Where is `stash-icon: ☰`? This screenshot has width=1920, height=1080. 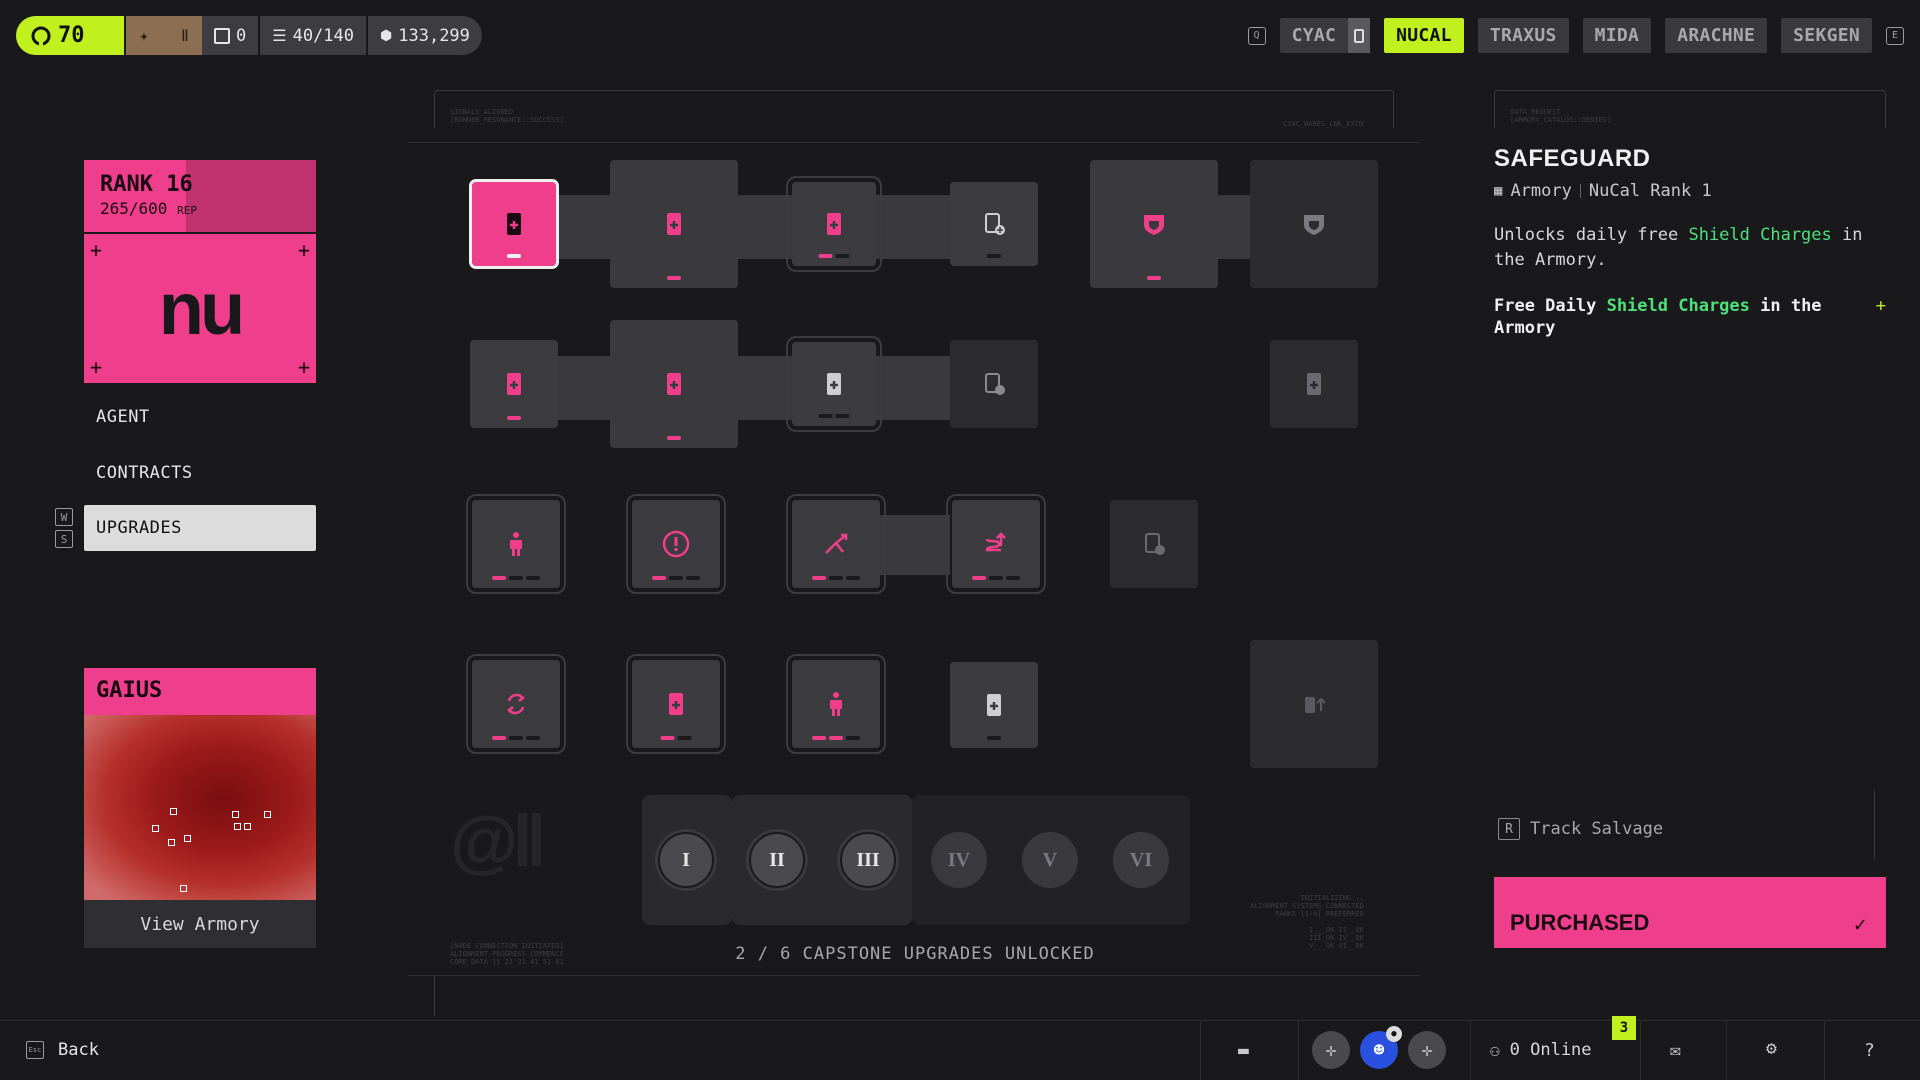 stash-icon: ☰ is located at coordinates (279, 35).